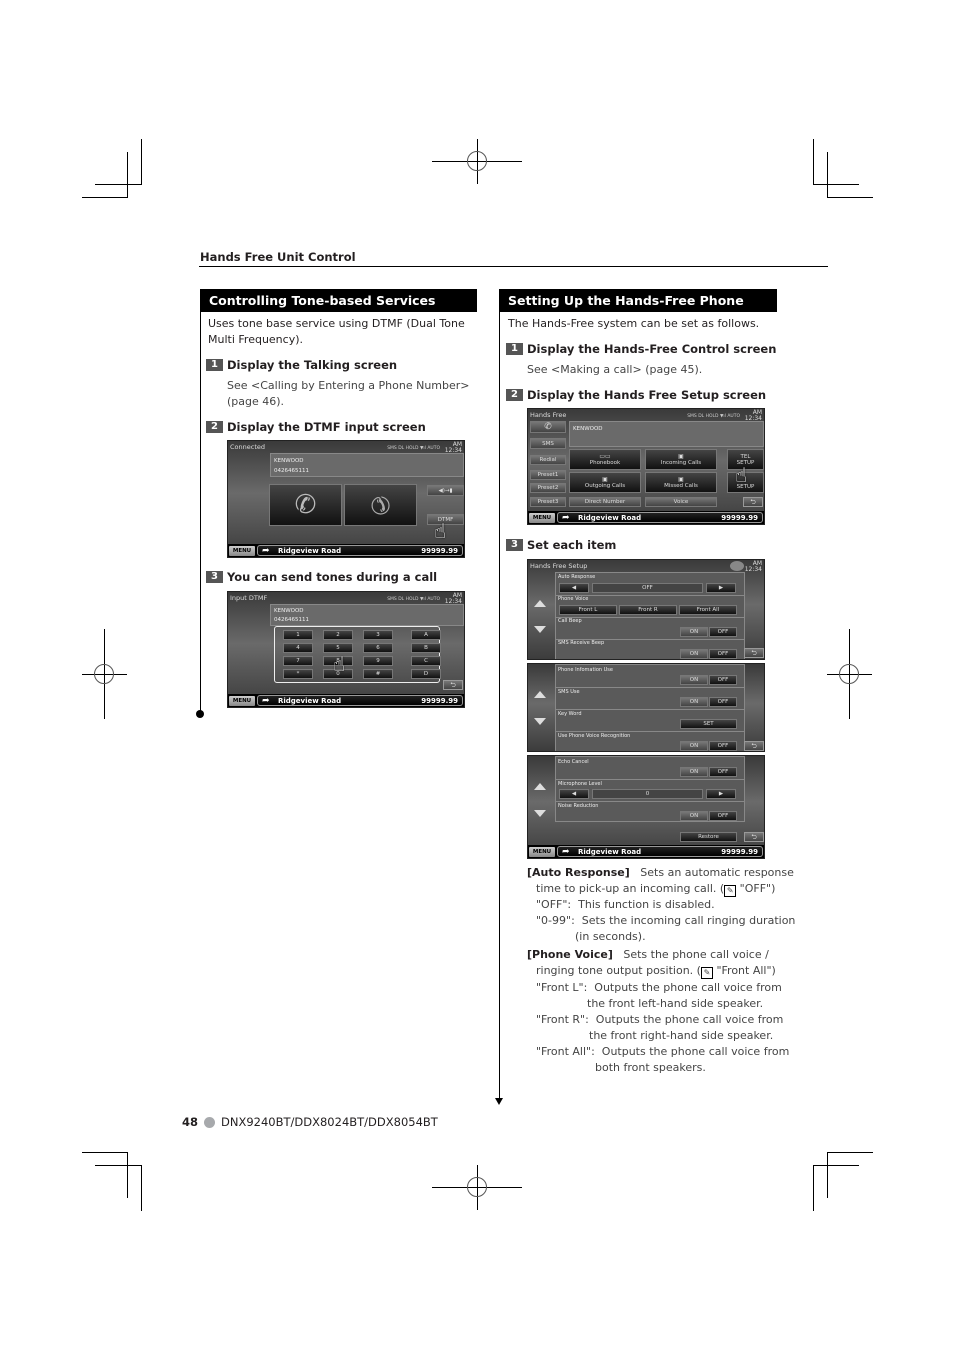 The width and height of the screenshot is (954, 1350). What do you see at coordinates (573, 599) in the screenshot?
I see `phone-voice-label: Phone Voice` at bounding box center [573, 599].